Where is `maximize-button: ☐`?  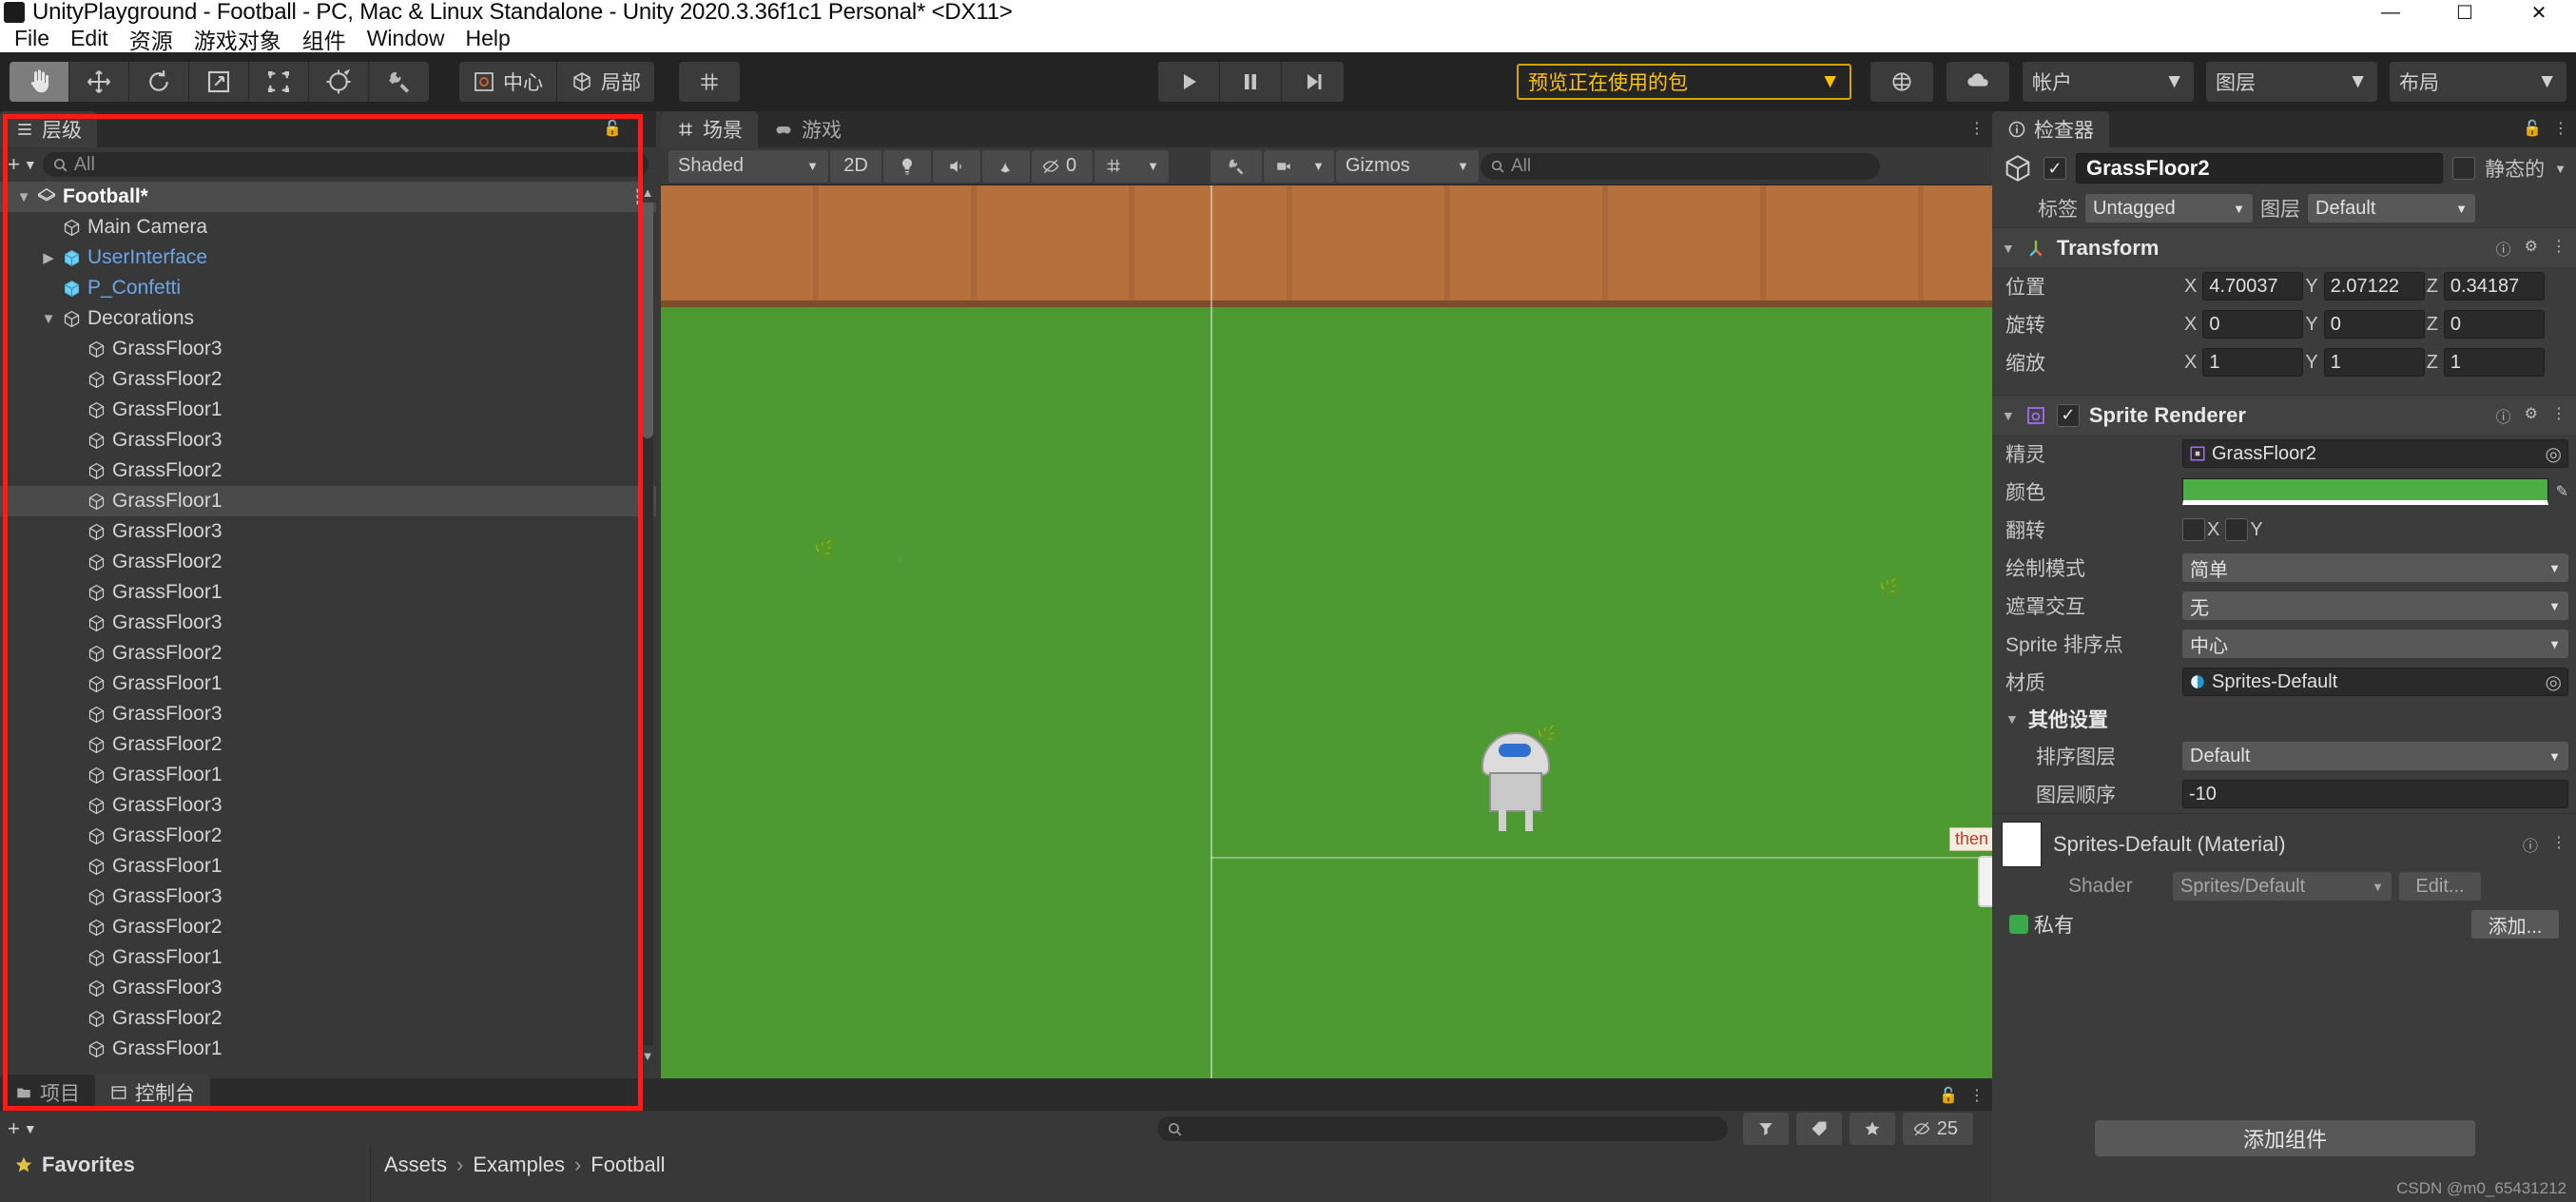
maximize-button: ☐ is located at coordinates (2465, 12).